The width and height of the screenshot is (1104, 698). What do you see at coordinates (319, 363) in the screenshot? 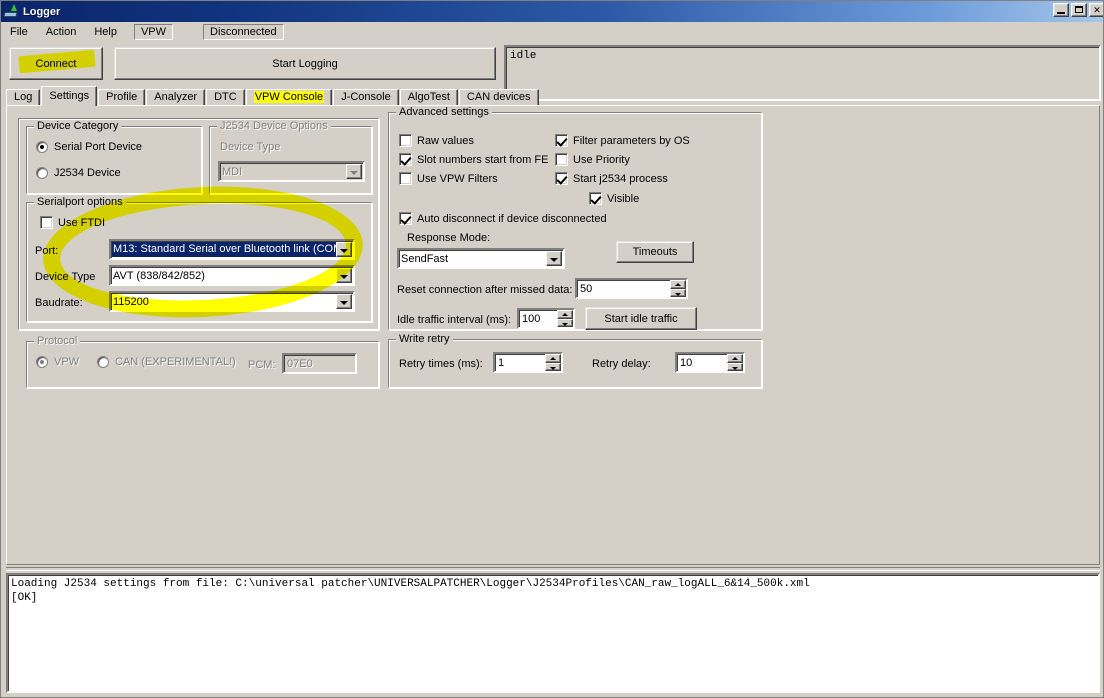
I see `pcm-field: 07E0` at bounding box center [319, 363].